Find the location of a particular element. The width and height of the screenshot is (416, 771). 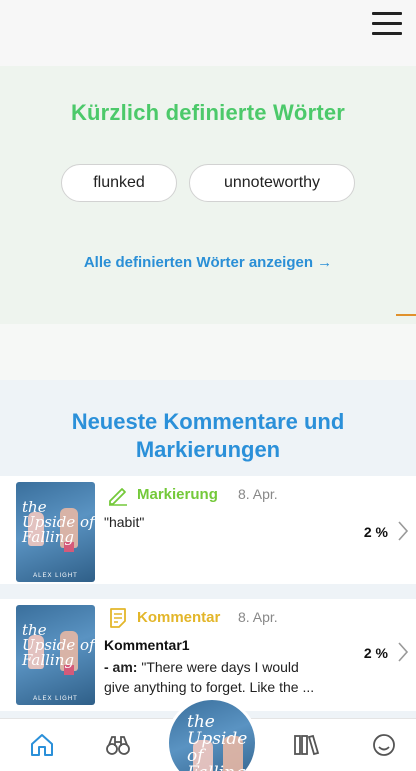

word-chip: unnoteworthy is located at coordinates (272, 183).